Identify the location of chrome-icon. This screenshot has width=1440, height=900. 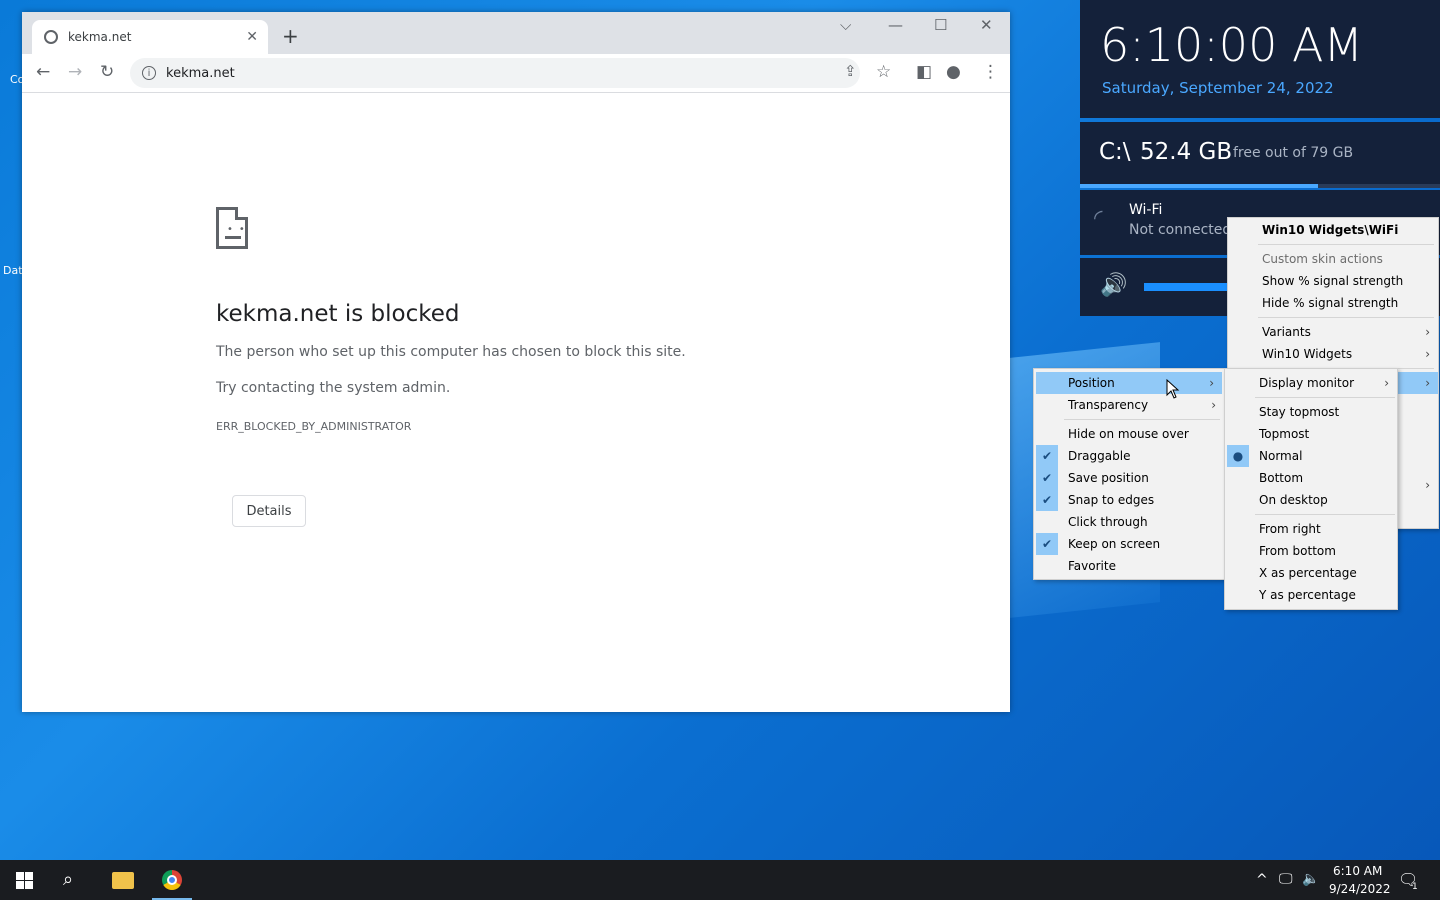
(172, 880).